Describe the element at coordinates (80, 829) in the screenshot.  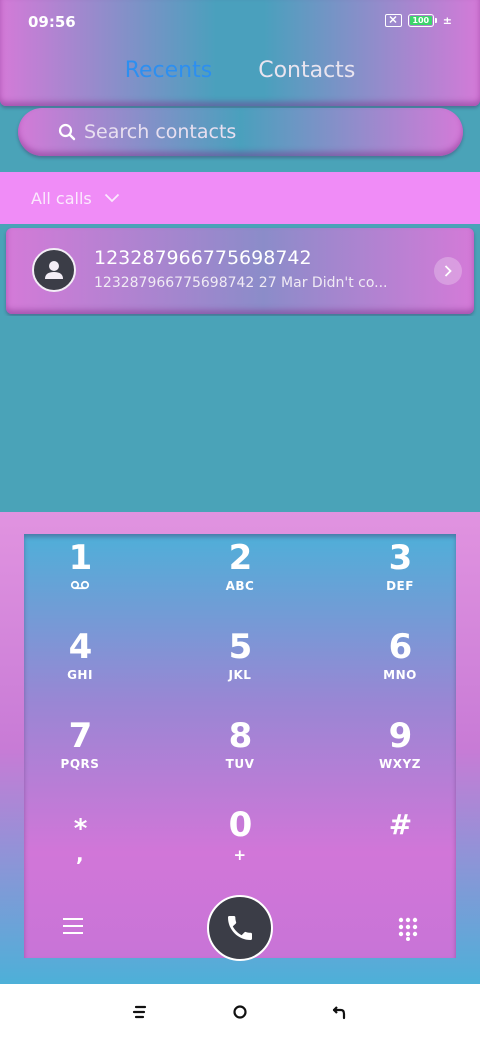
I see `key-digit: *` at that location.